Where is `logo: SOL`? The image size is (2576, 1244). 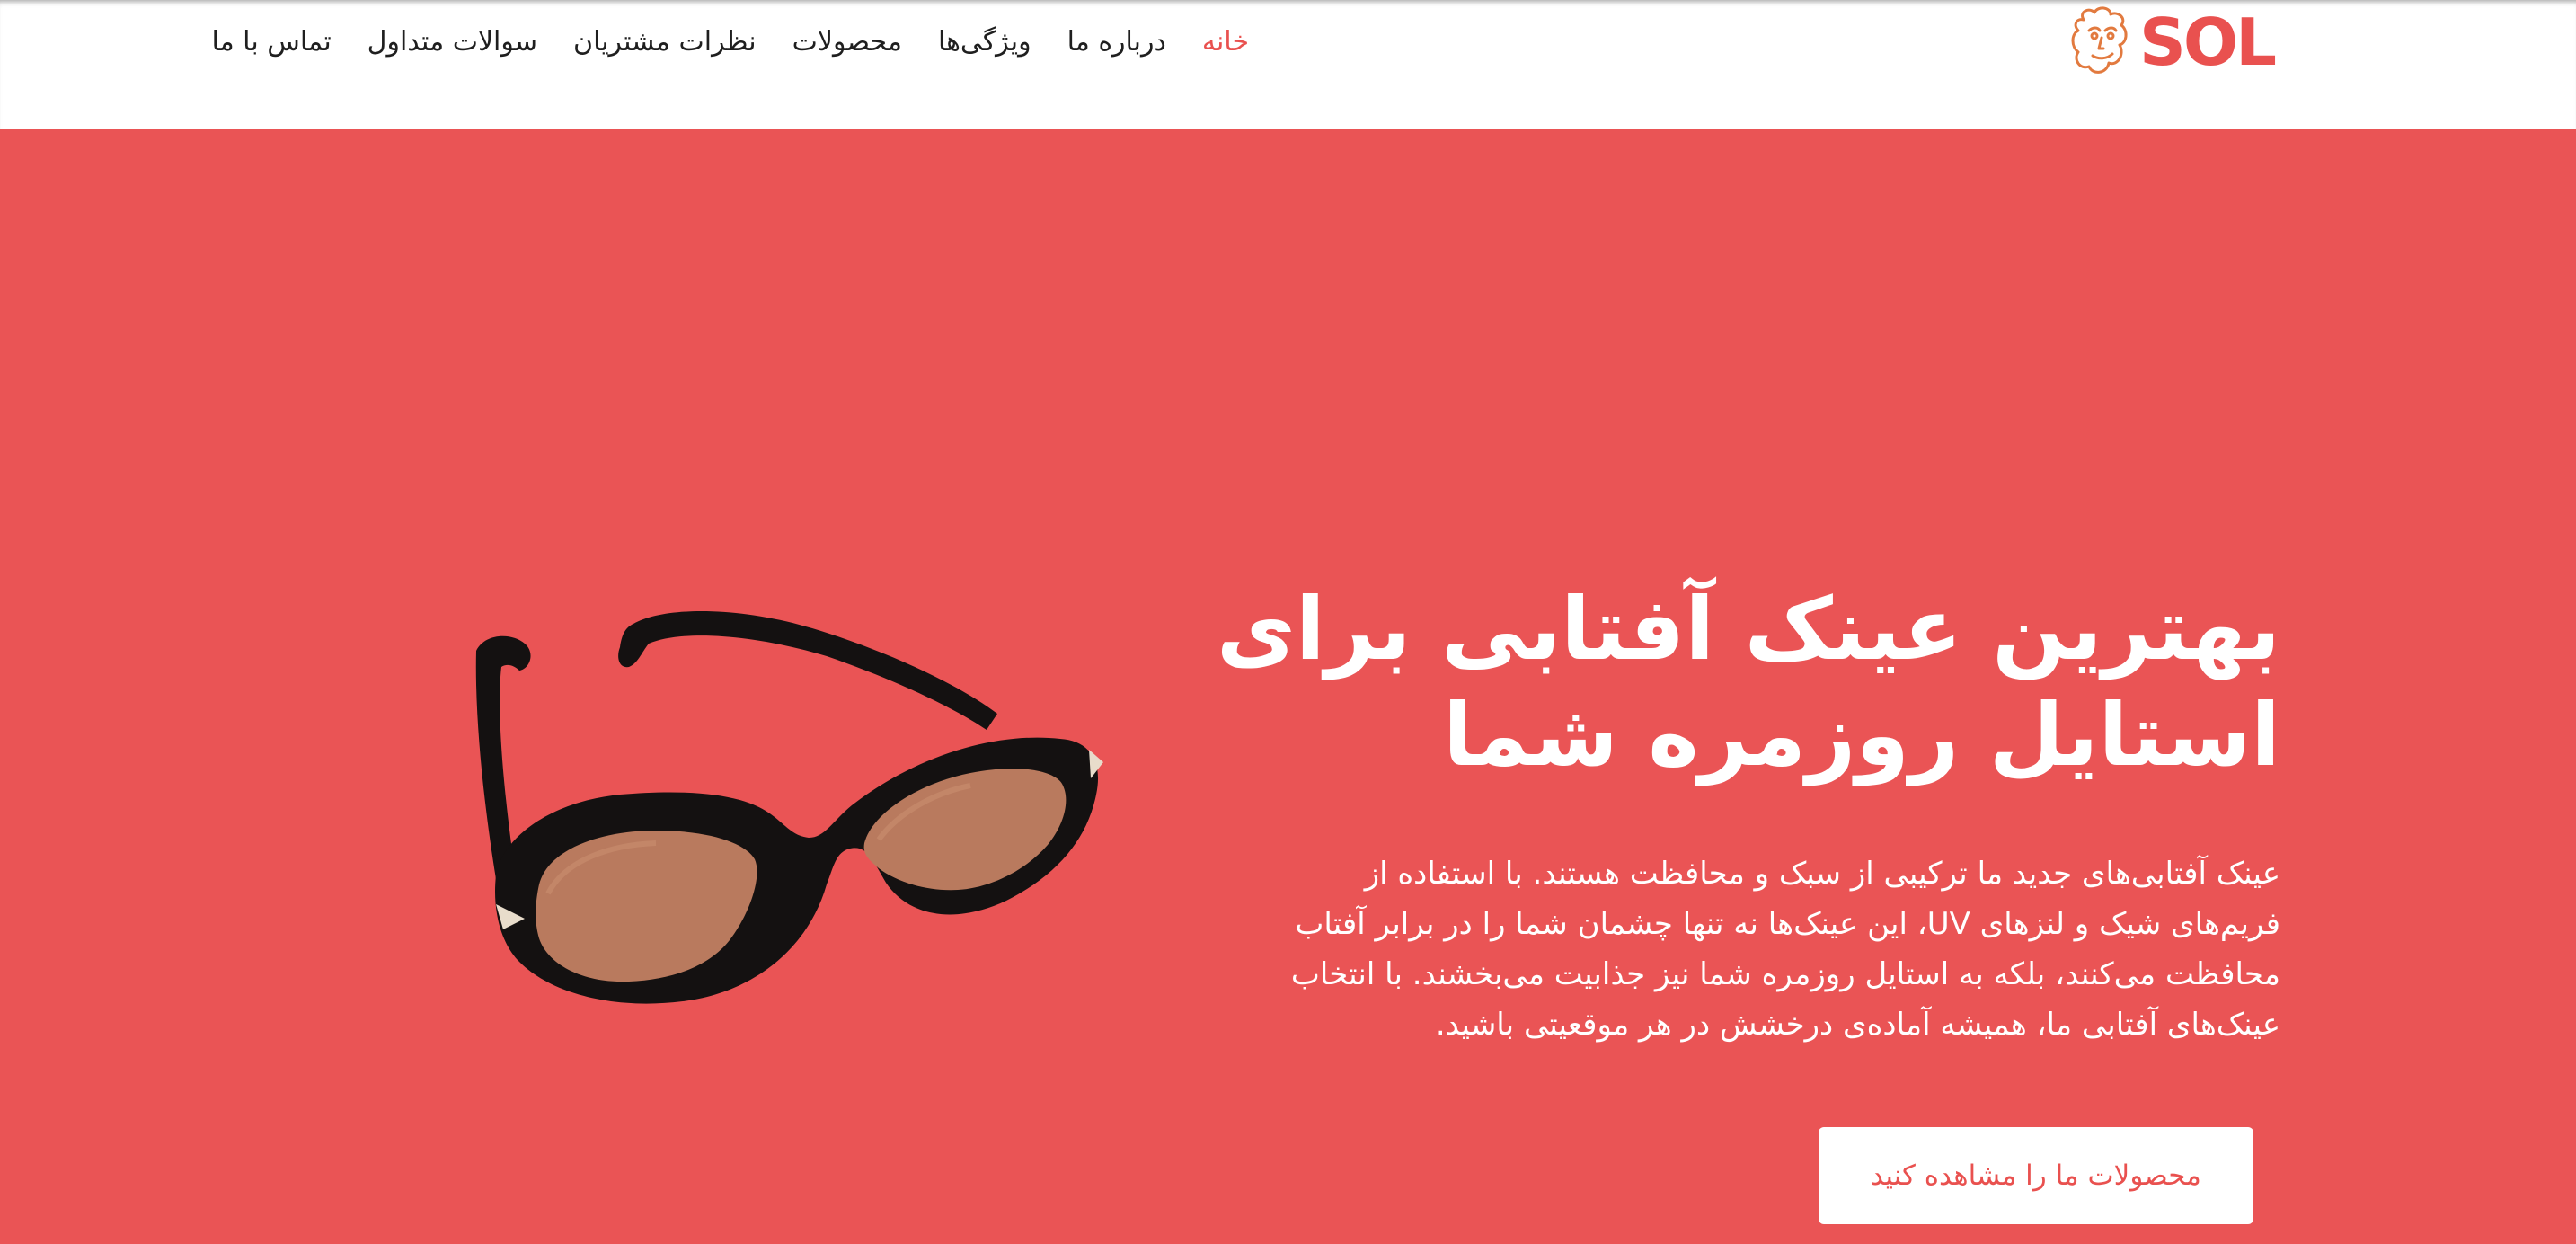 logo: SOL is located at coordinates (2173, 42).